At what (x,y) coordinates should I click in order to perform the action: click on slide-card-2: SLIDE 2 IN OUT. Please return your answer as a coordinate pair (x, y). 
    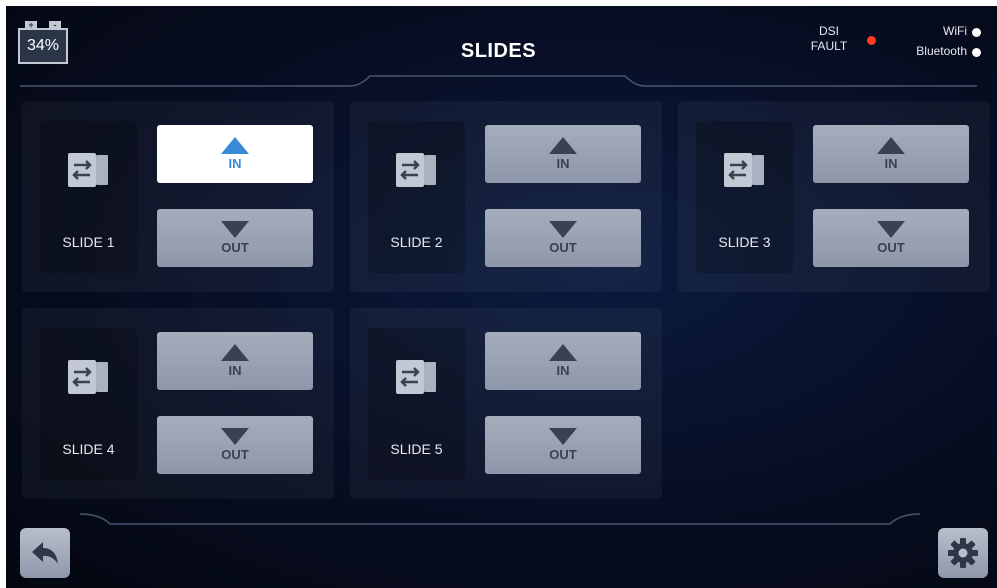
    Looking at the image, I should click on (506, 196).